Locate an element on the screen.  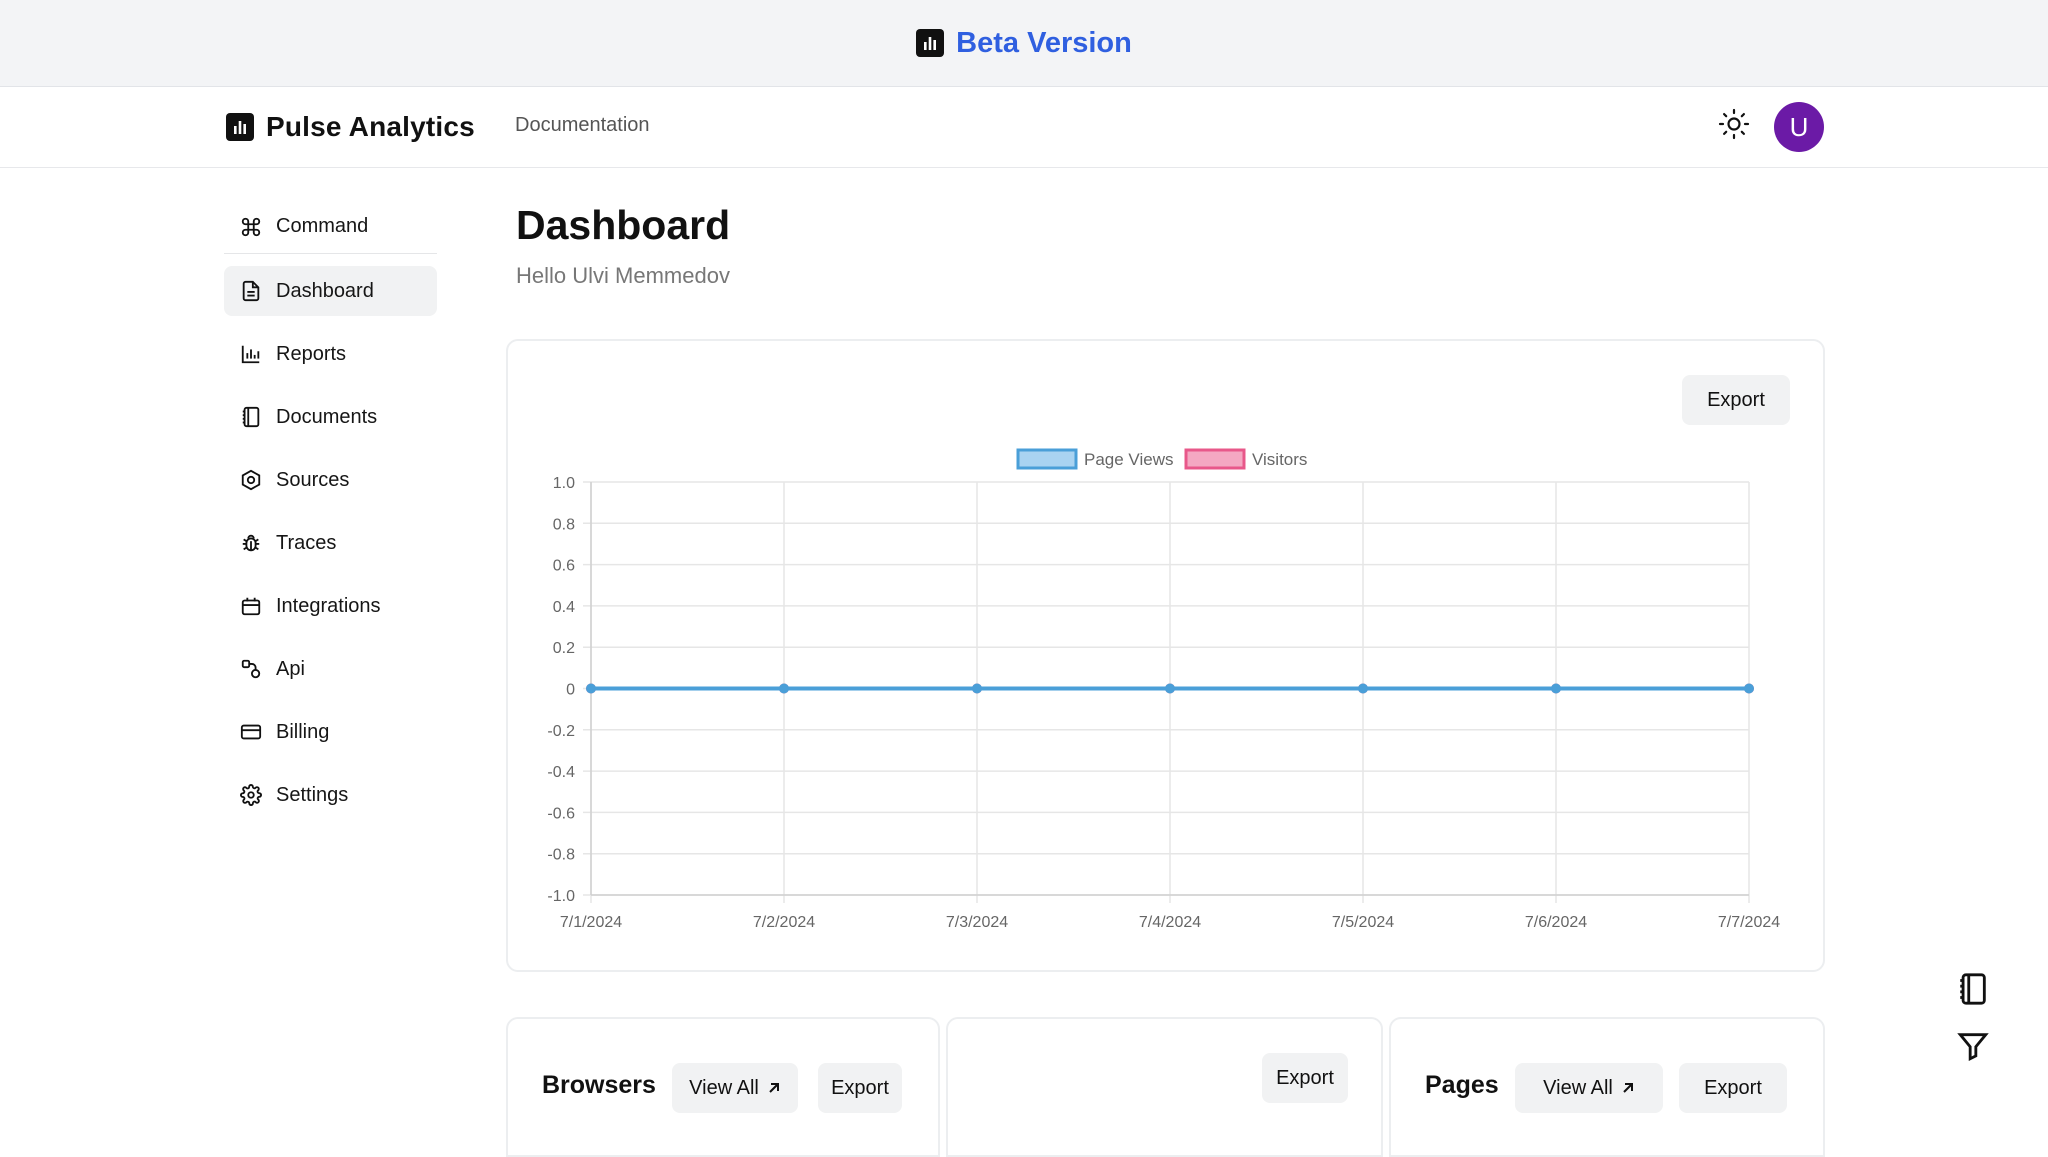
sidebar-item-label: Integrations is located at coordinates (328, 605).